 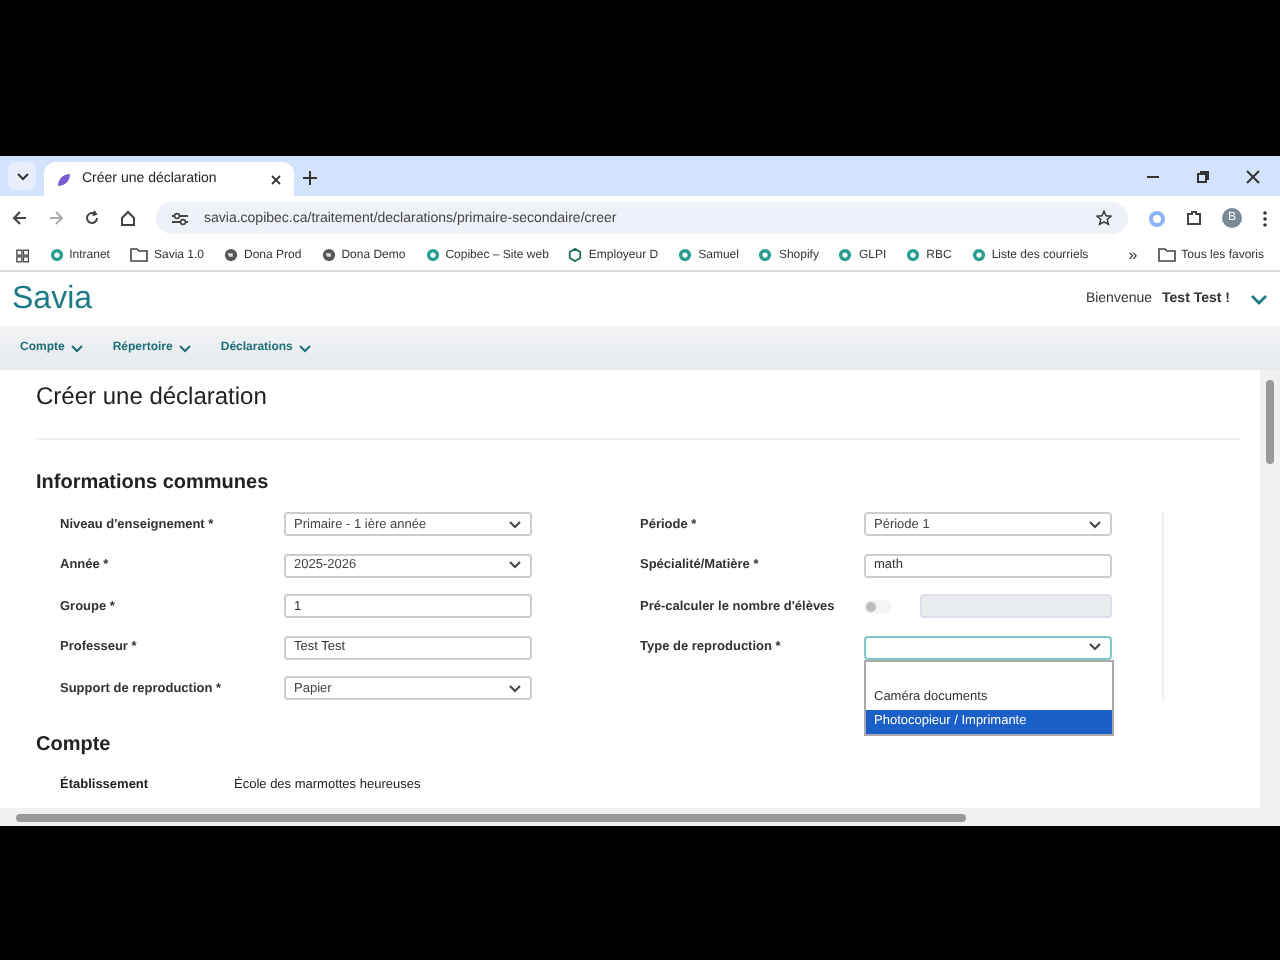 What do you see at coordinates (640, 817) in the screenshot?
I see `horizontal-scrollbar` at bounding box center [640, 817].